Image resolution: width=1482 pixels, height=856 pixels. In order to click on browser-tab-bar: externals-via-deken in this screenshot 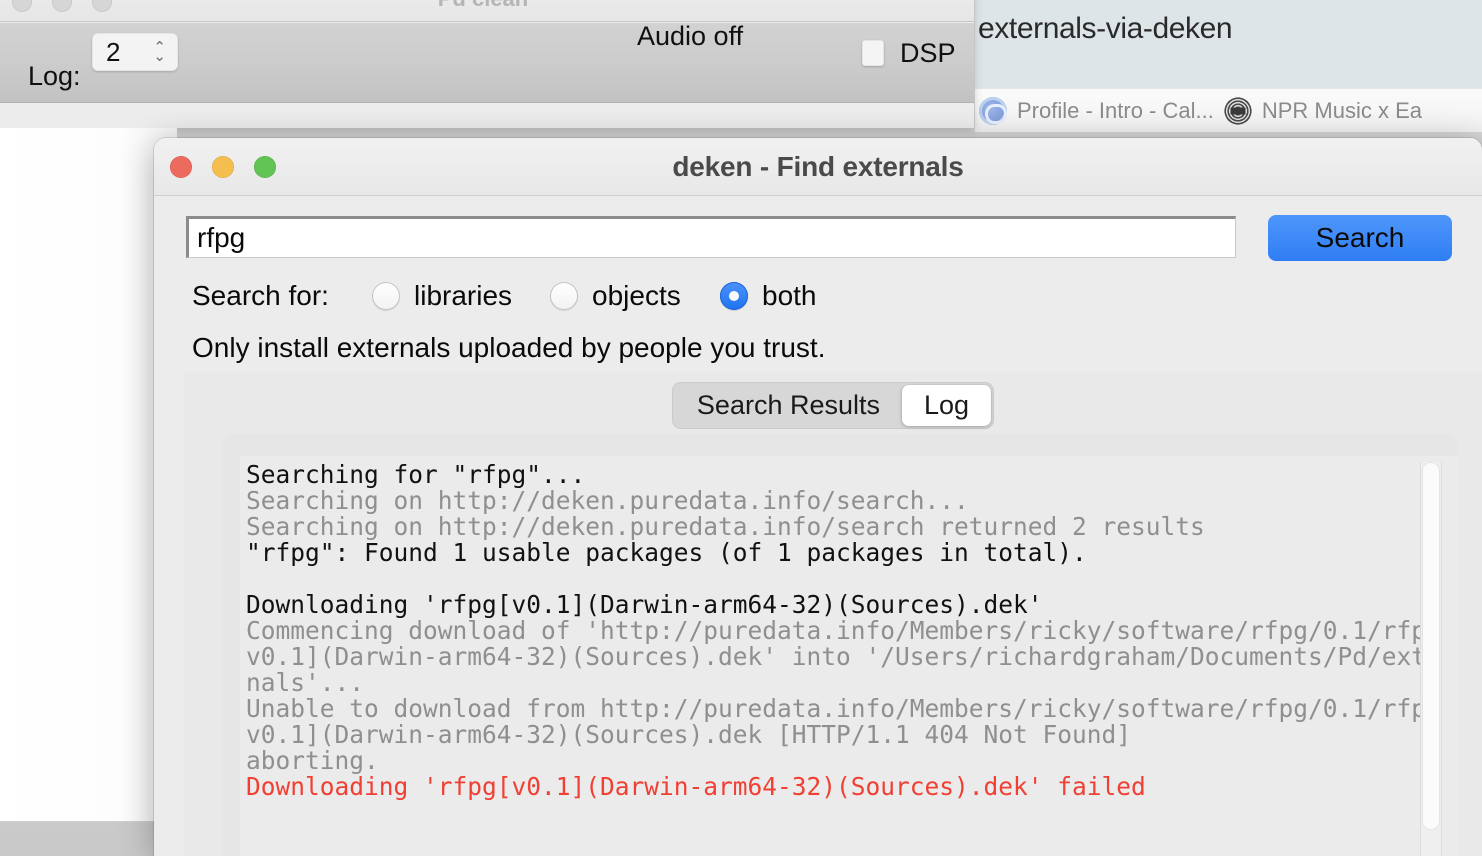, I will do `click(1228, 44)`.